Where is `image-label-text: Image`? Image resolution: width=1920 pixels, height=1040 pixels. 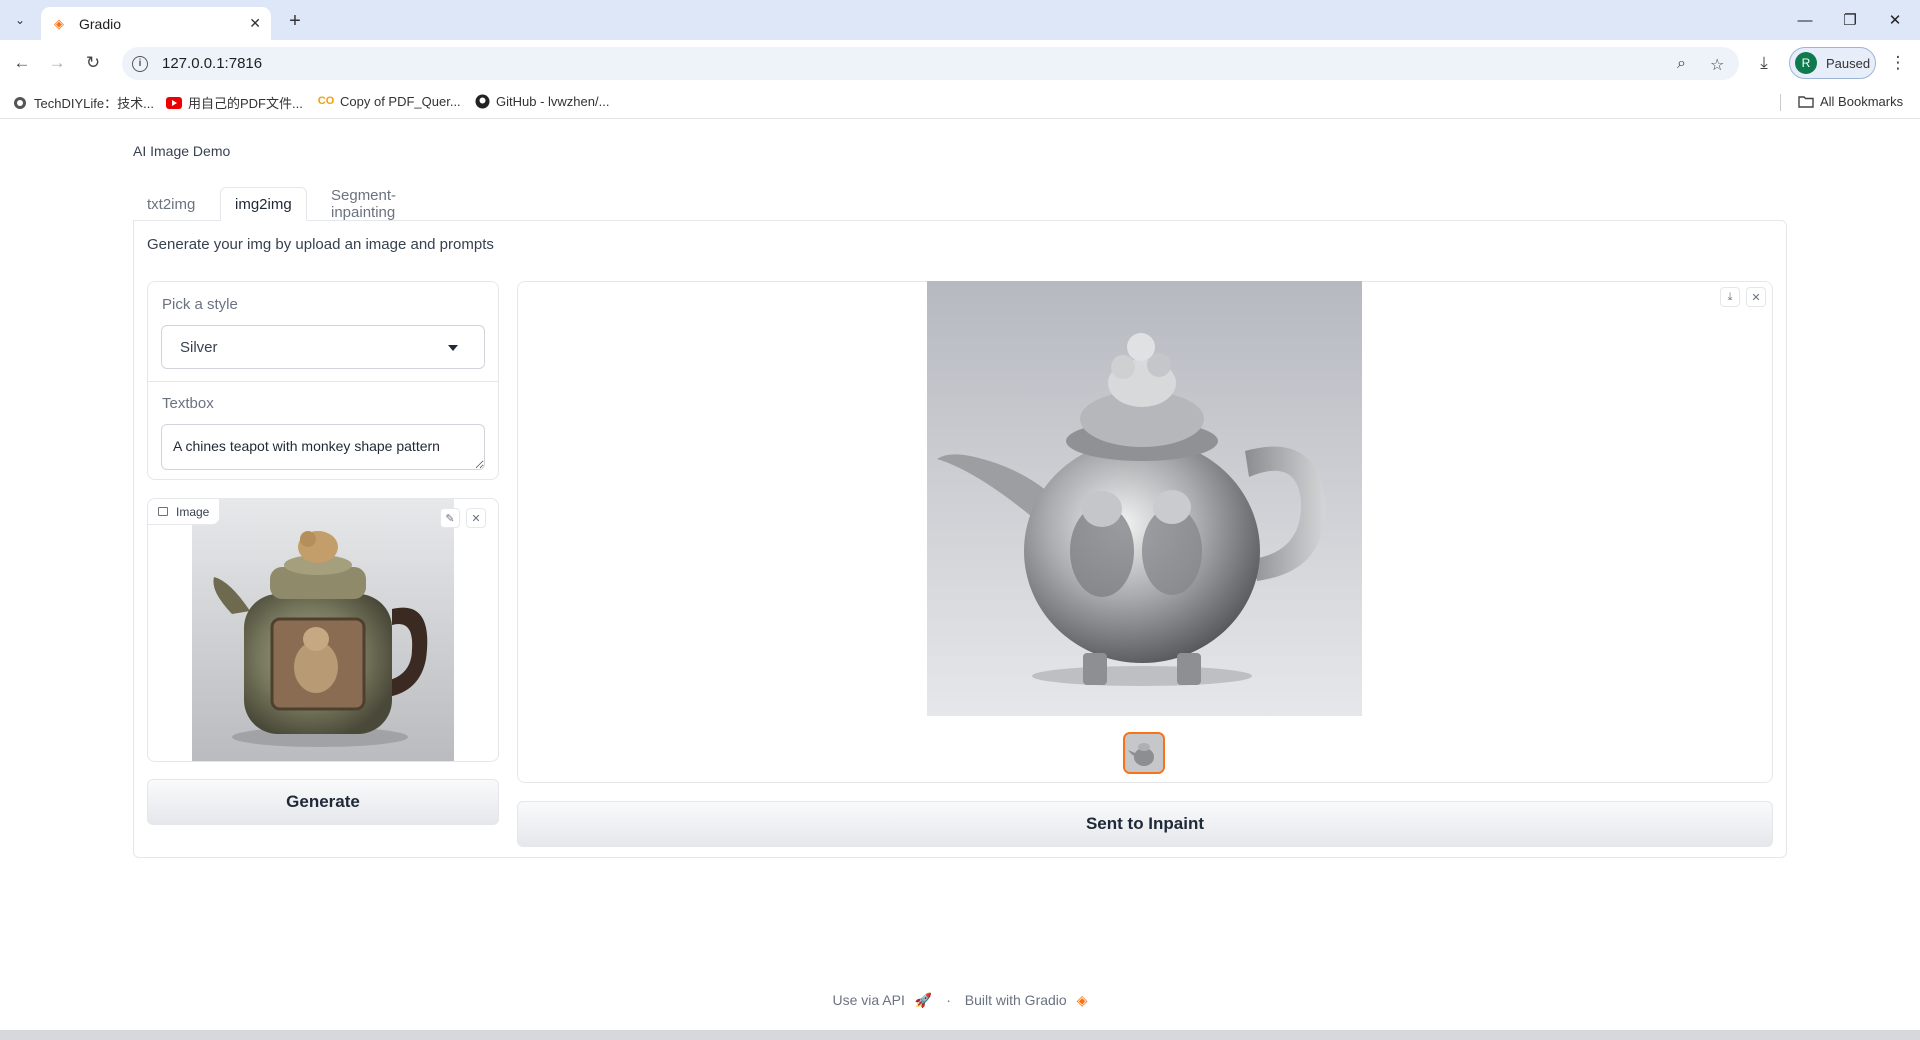 image-label-text: Image is located at coordinates (193, 511).